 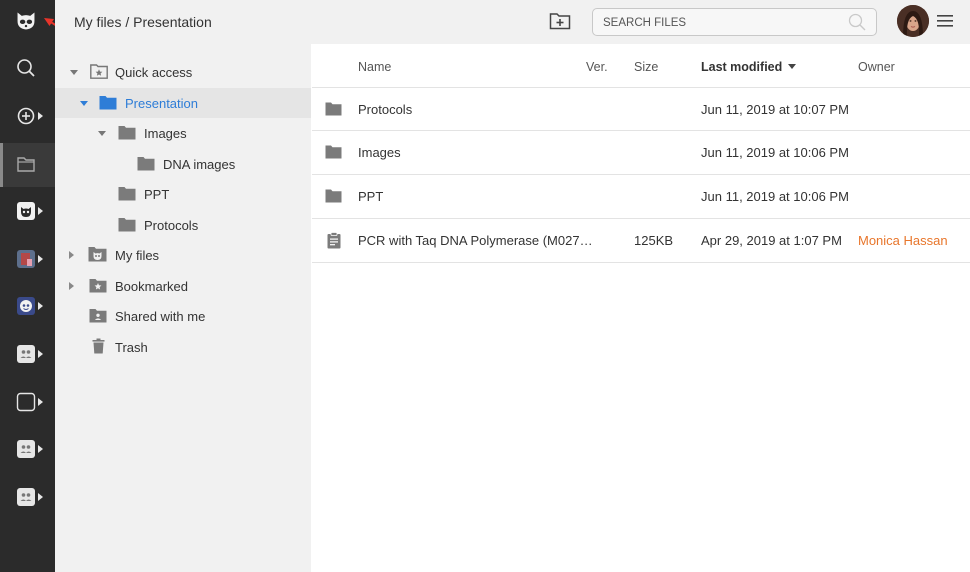 I want to click on raccoon-folder-icon, so click(x=97, y=255).